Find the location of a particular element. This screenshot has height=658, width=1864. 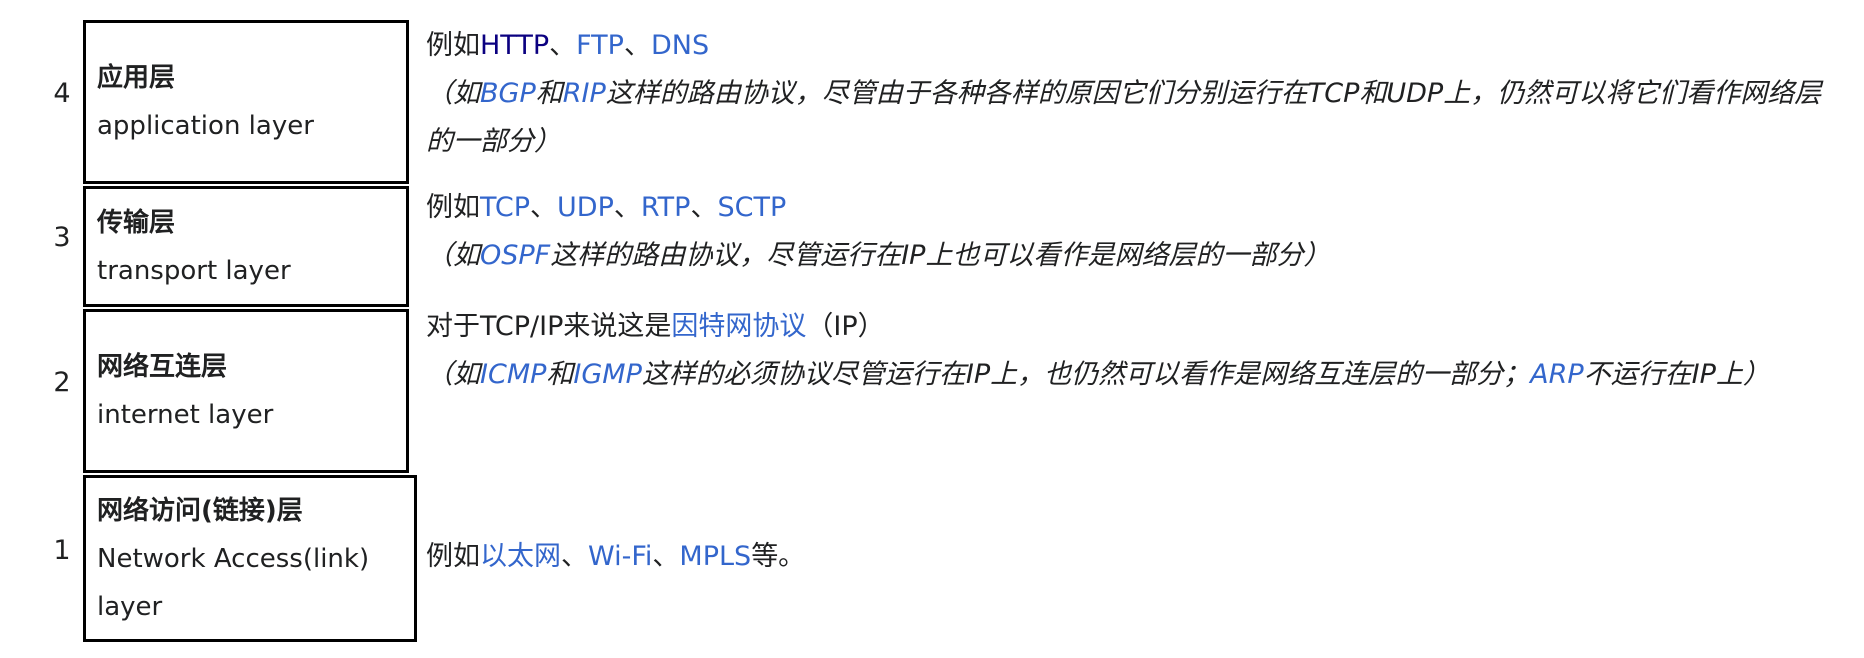

link-ospf: OSPF is located at coordinates (515, 255).